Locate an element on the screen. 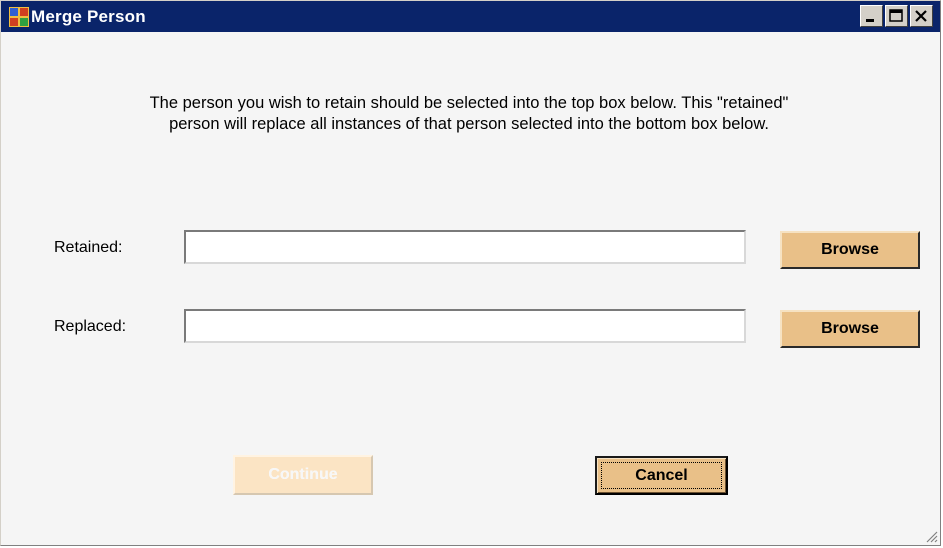 The height and width of the screenshot is (548, 943). retained-label: Retained: is located at coordinates (88, 247).